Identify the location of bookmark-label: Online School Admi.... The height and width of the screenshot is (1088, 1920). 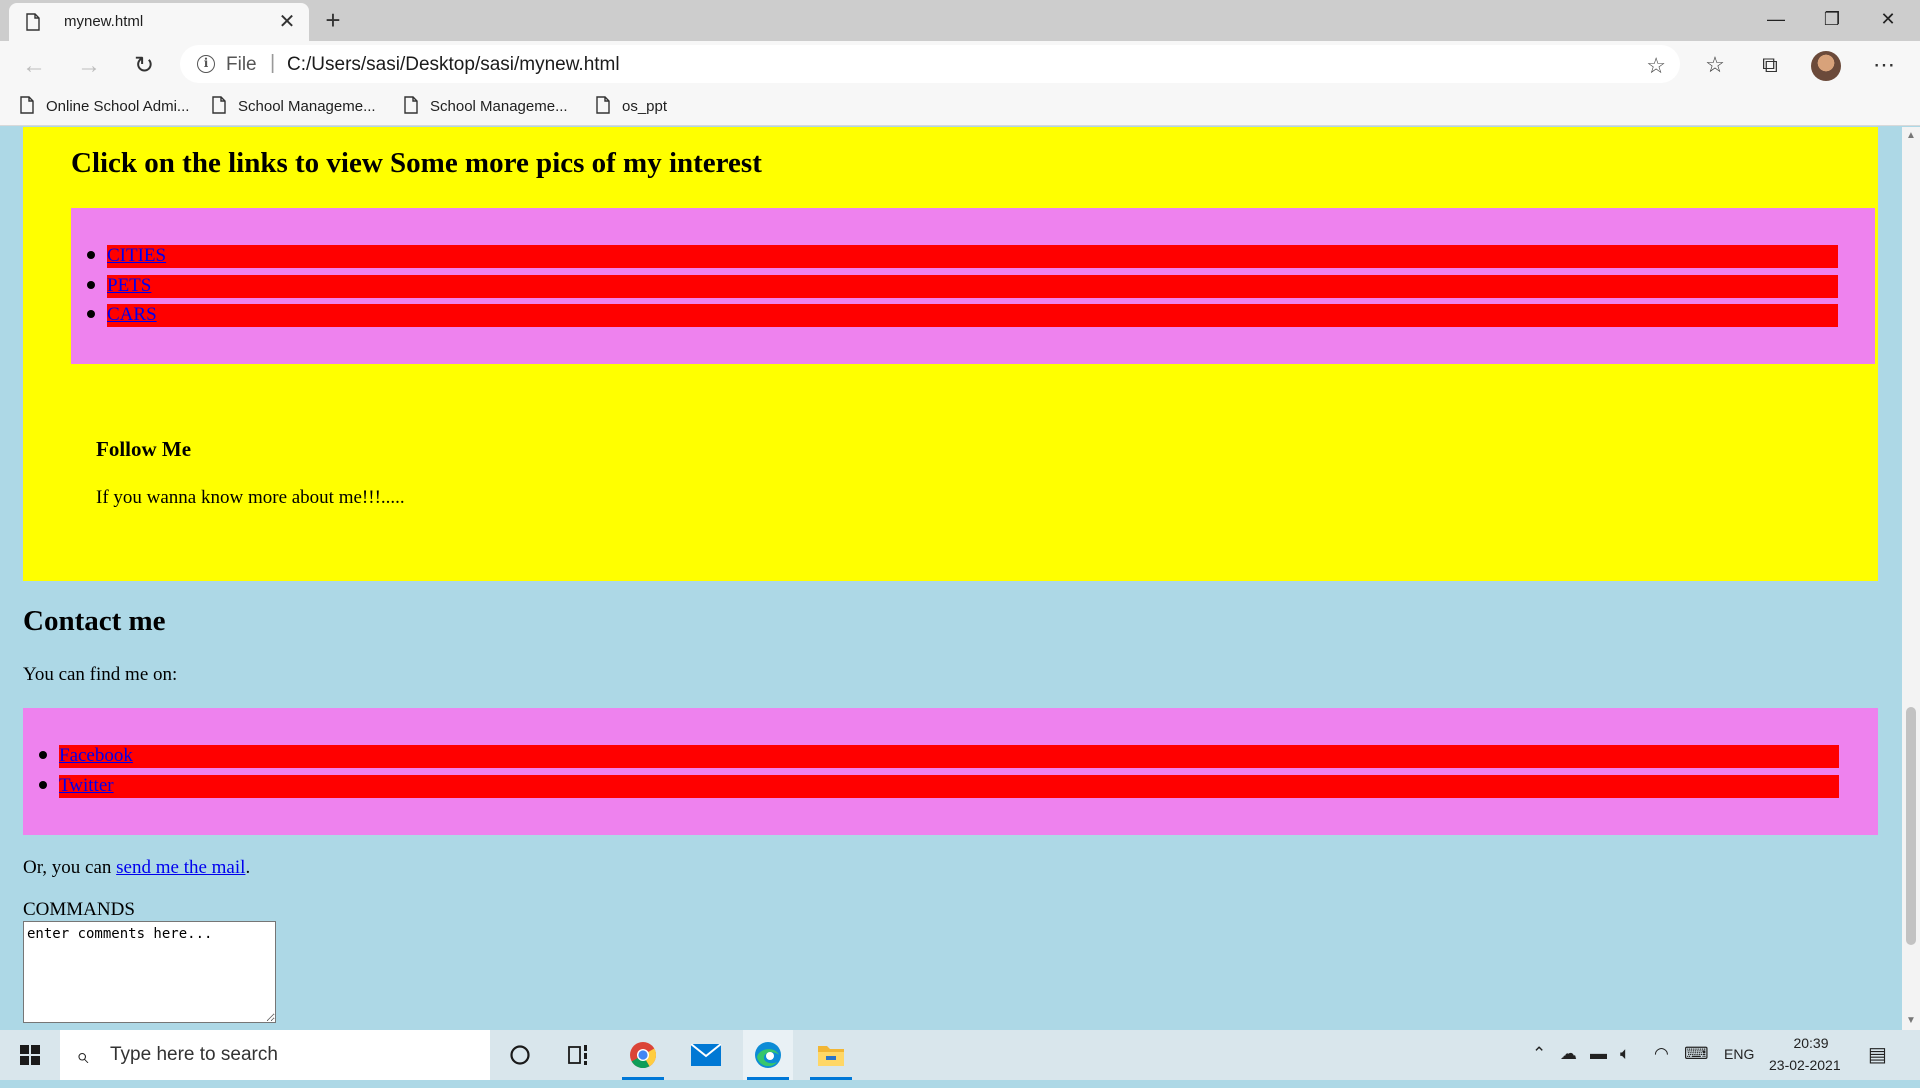
(118, 106).